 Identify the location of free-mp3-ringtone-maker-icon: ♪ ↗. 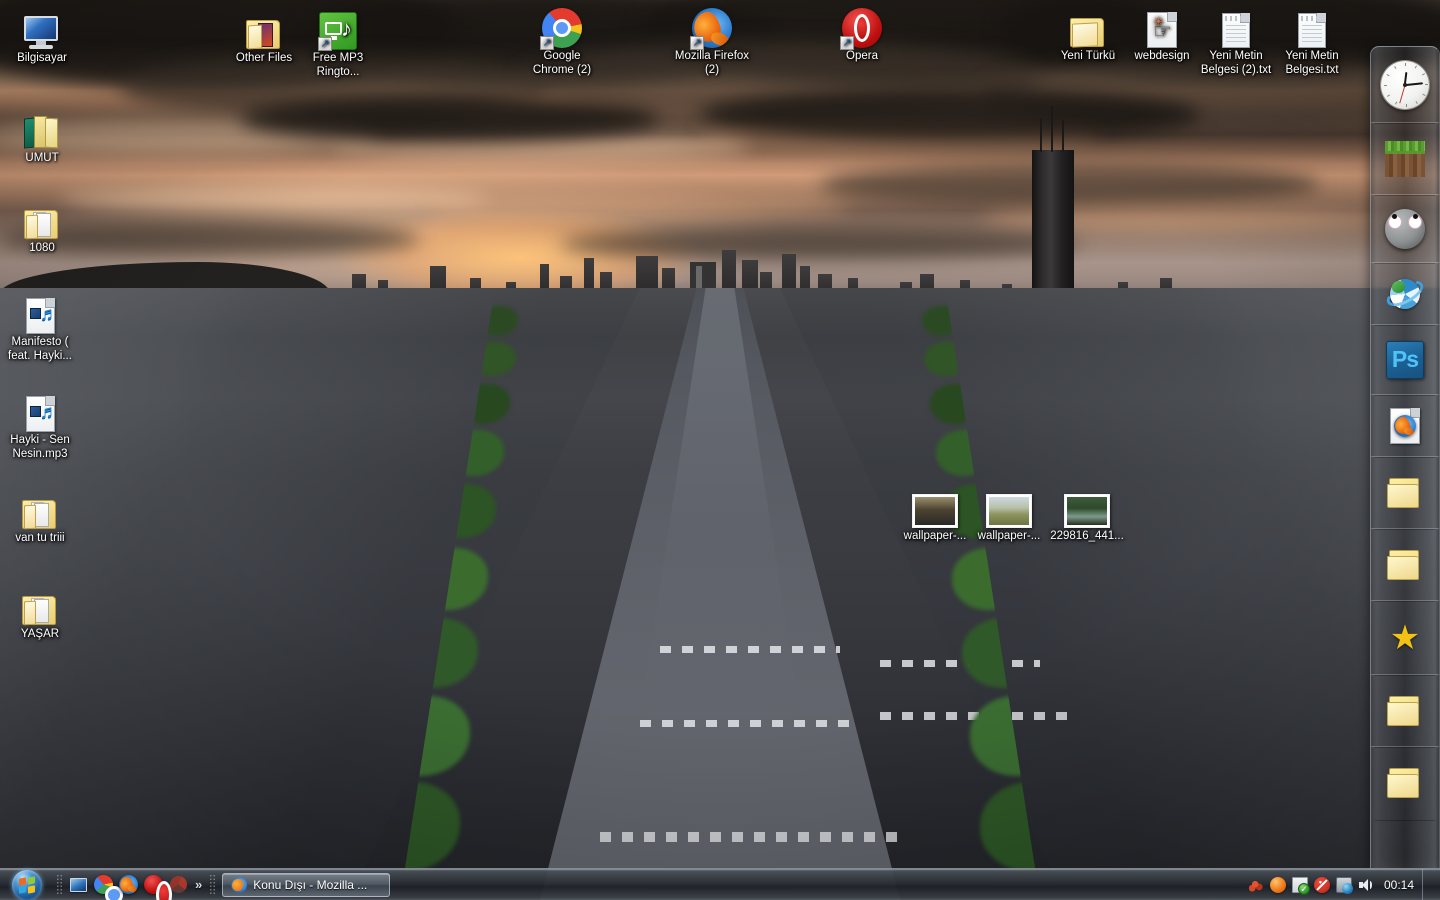
(338, 27).